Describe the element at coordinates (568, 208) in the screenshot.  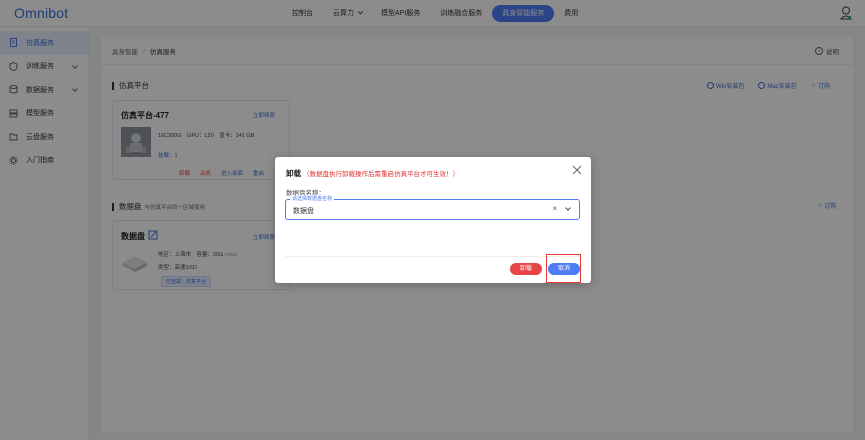
I see `chevron-down-icon` at that location.